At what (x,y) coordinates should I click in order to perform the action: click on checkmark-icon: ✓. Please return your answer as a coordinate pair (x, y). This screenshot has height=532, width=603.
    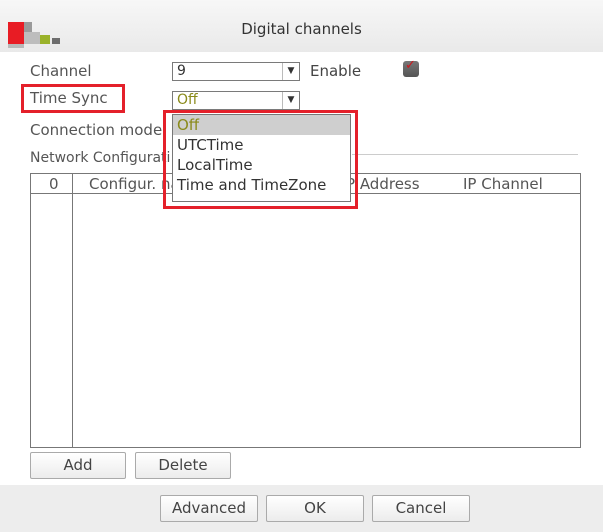
    Looking at the image, I should click on (410, 65).